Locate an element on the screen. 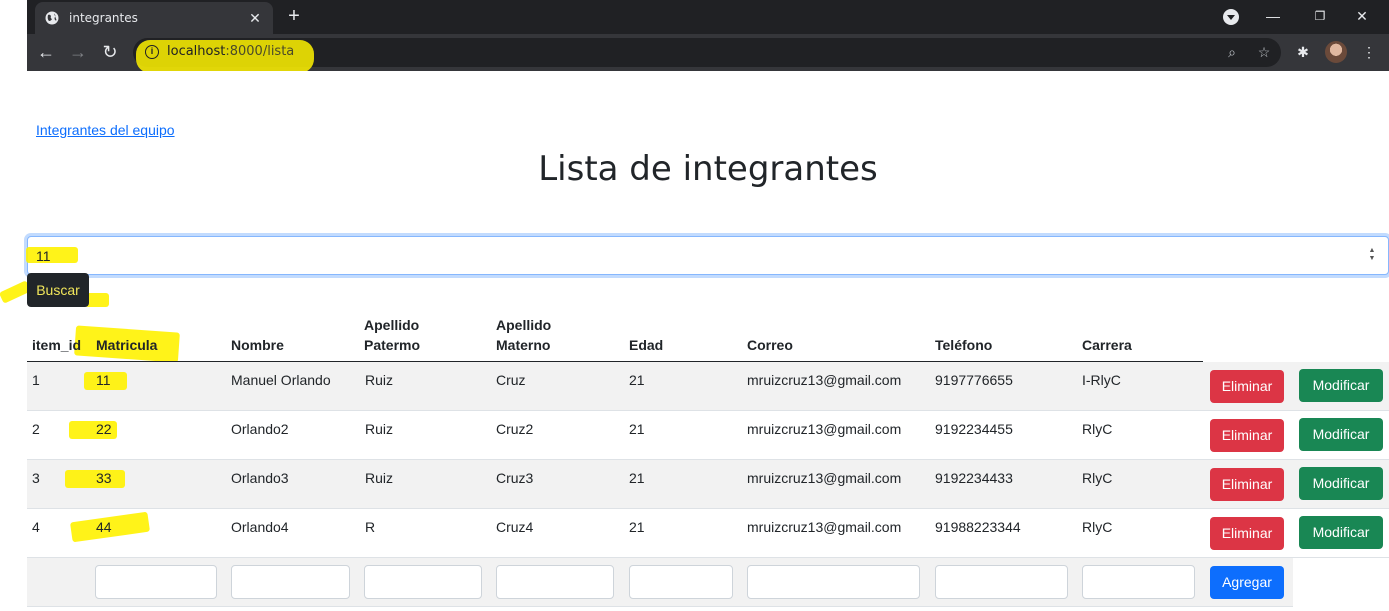 Image resolution: width=1389 pixels, height=611 pixels. cell-matricula: 44 is located at coordinates (104, 527).